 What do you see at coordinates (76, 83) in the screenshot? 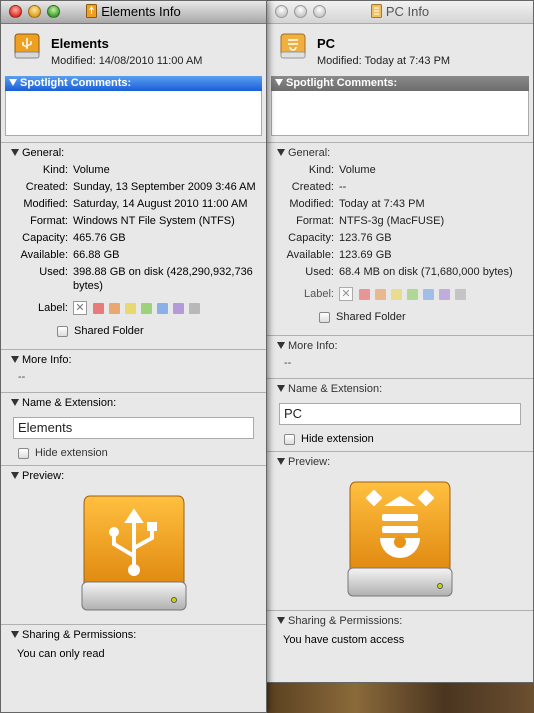
I see `spotlight-comments-label: Spotlight Comments:` at bounding box center [76, 83].